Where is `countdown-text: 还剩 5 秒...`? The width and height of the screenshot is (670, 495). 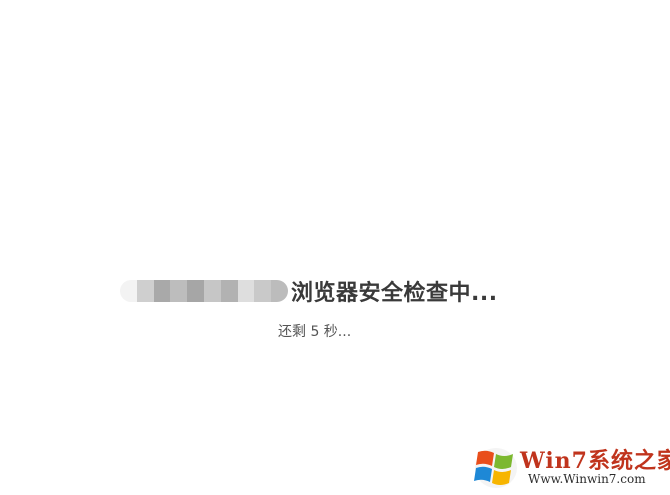 countdown-text: 还剩 5 秒... is located at coordinates (315, 332).